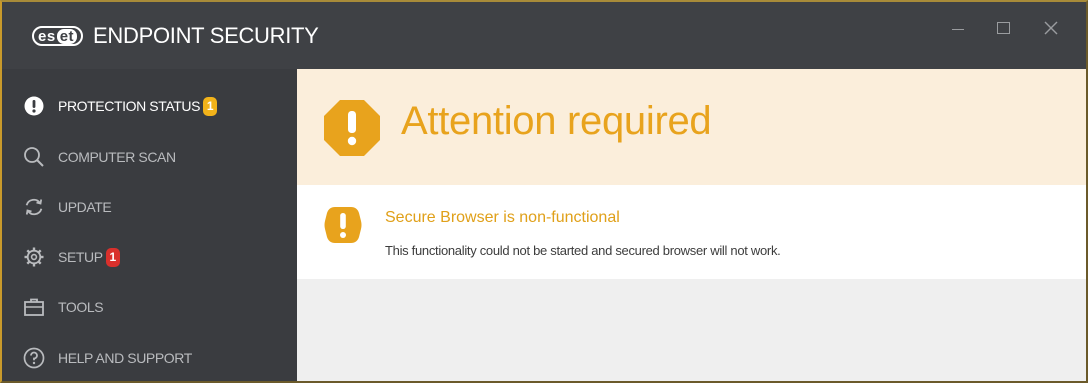 This screenshot has width=1088, height=383. What do you see at coordinates (34, 257) in the screenshot?
I see `gear-icon` at bounding box center [34, 257].